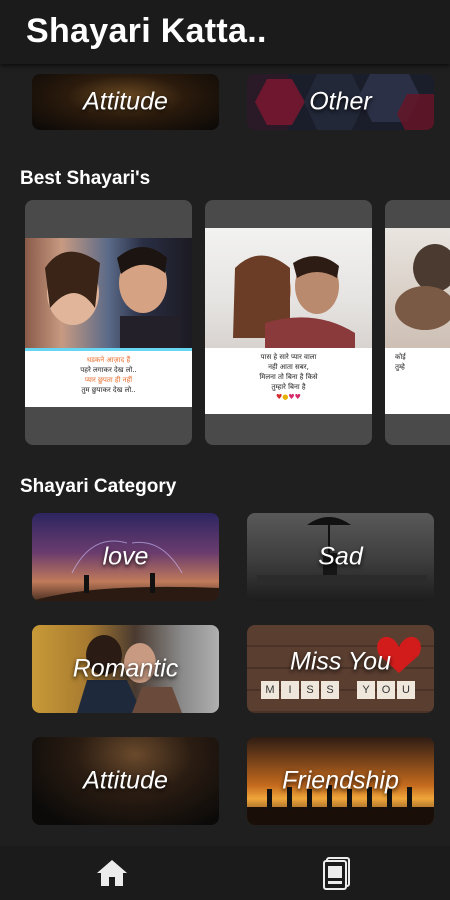 This screenshot has width=450, height=900. What do you see at coordinates (85, 178) in the screenshot?
I see `section-title-best: Best Shayari's` at bounding box center [85, 178].